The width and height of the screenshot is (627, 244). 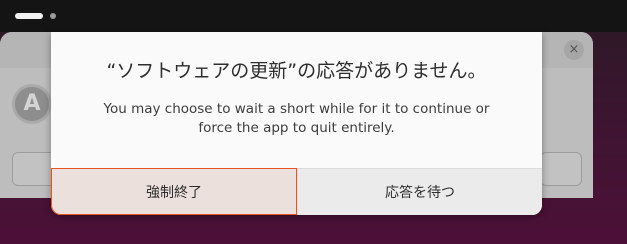 What do you see at coordinates (313, 16) in the screenshot?
I see `top-bar` at bounding box center [313, 16].